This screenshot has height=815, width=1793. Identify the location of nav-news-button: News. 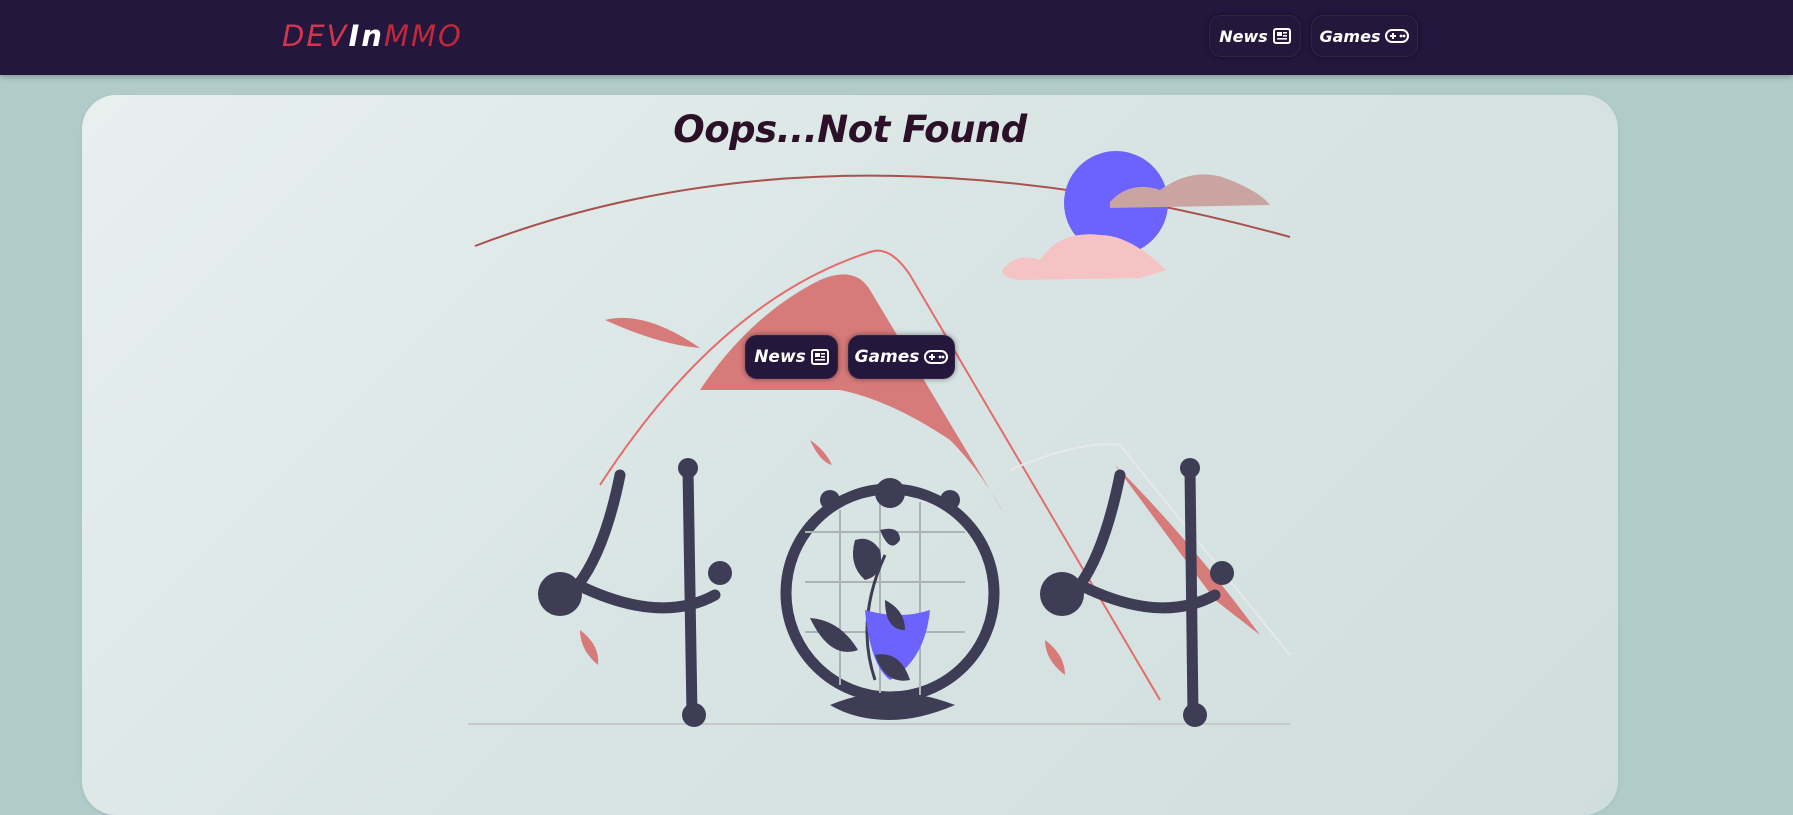
(1255, 36).